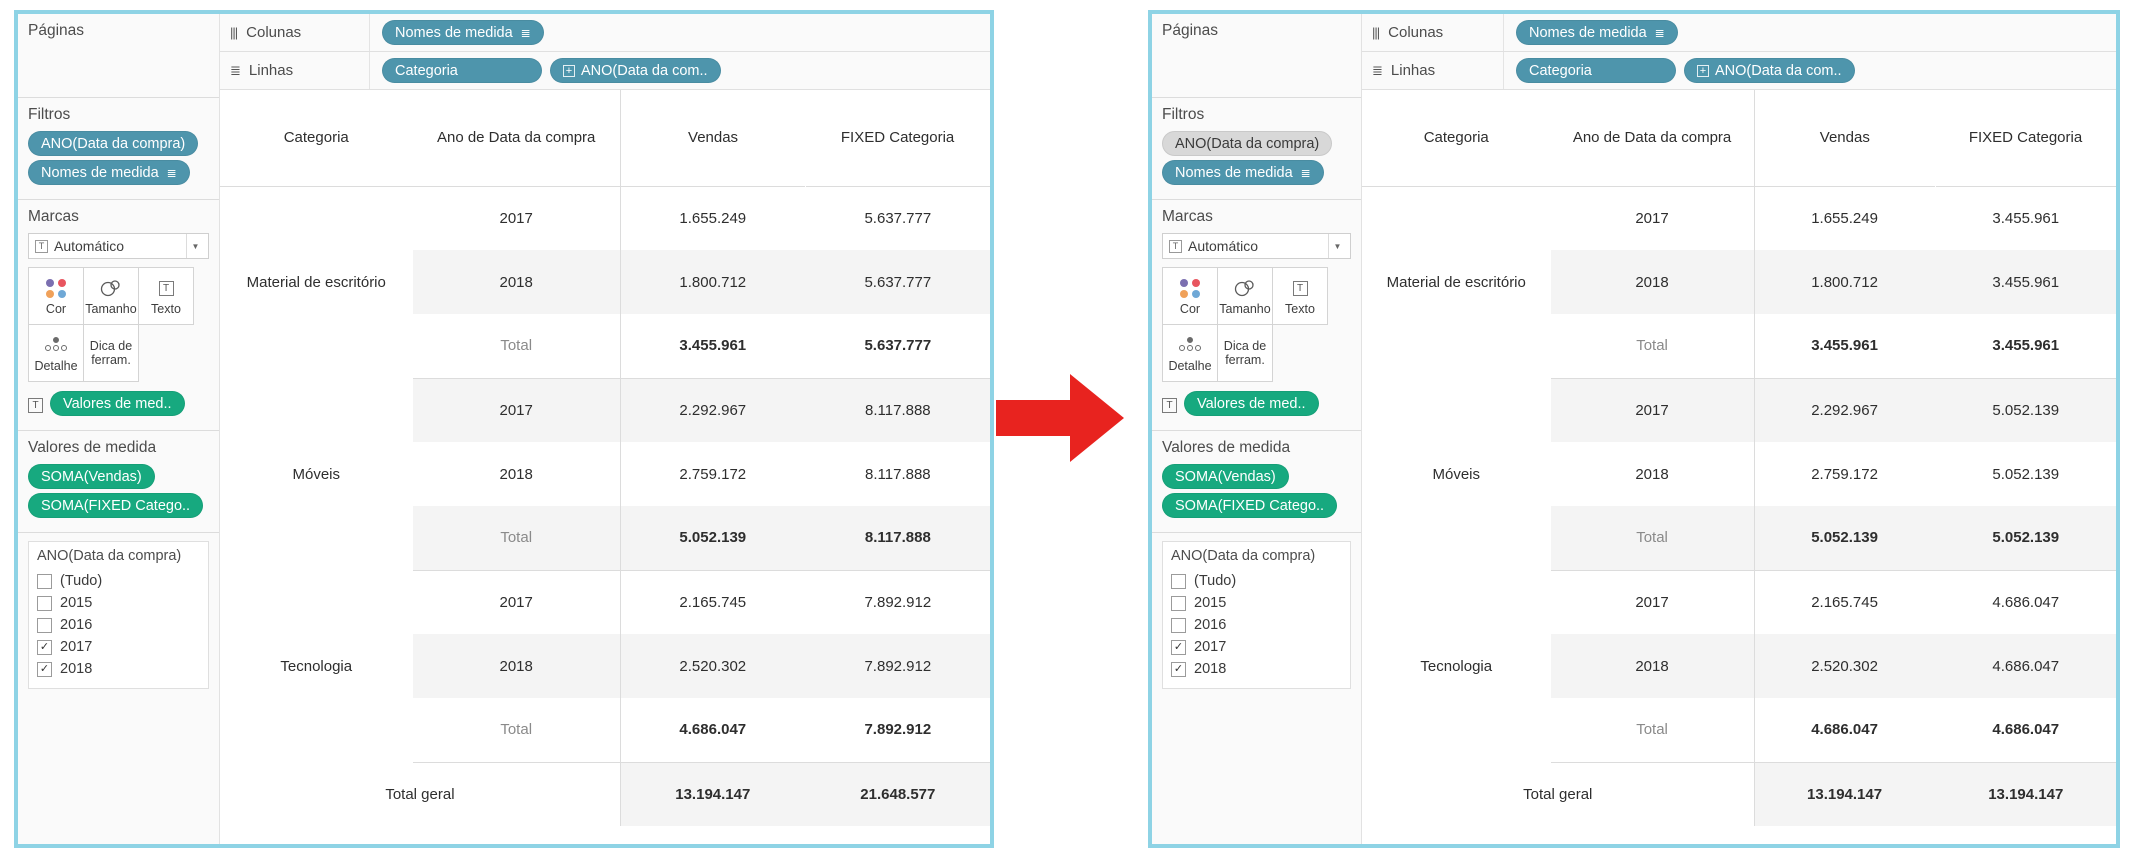 The height and width of the screenshot is (858, 2134). I want to click on row-fixed-cell: 8.117.888, so click(897, 410).